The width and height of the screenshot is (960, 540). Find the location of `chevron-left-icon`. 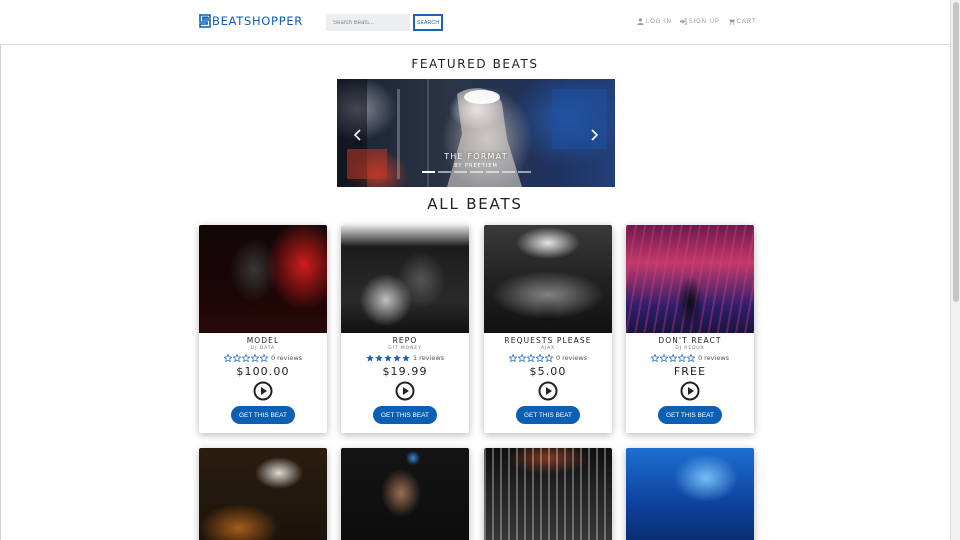

chevron-left-icon is located at coordinates (357, 135).